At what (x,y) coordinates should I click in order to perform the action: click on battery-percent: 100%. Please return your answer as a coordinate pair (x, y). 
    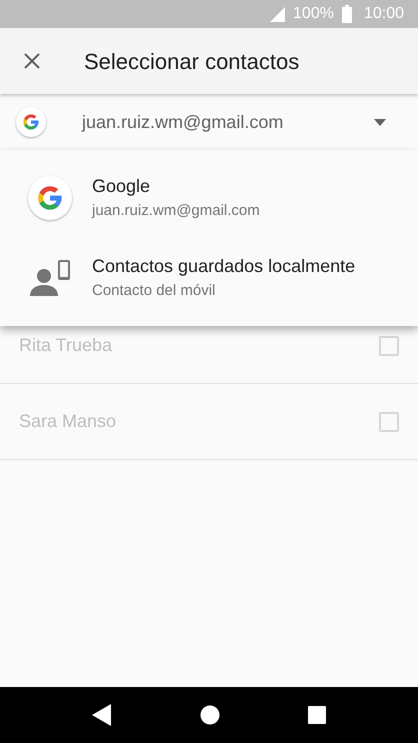
    Looking at the image, I should click on (313, 14).